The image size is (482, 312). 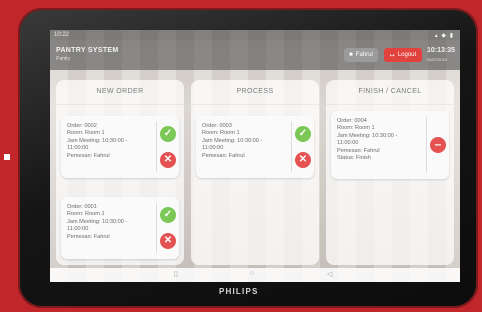 I want to click on order-number: Order: 0002, so click(x=82, y=126).